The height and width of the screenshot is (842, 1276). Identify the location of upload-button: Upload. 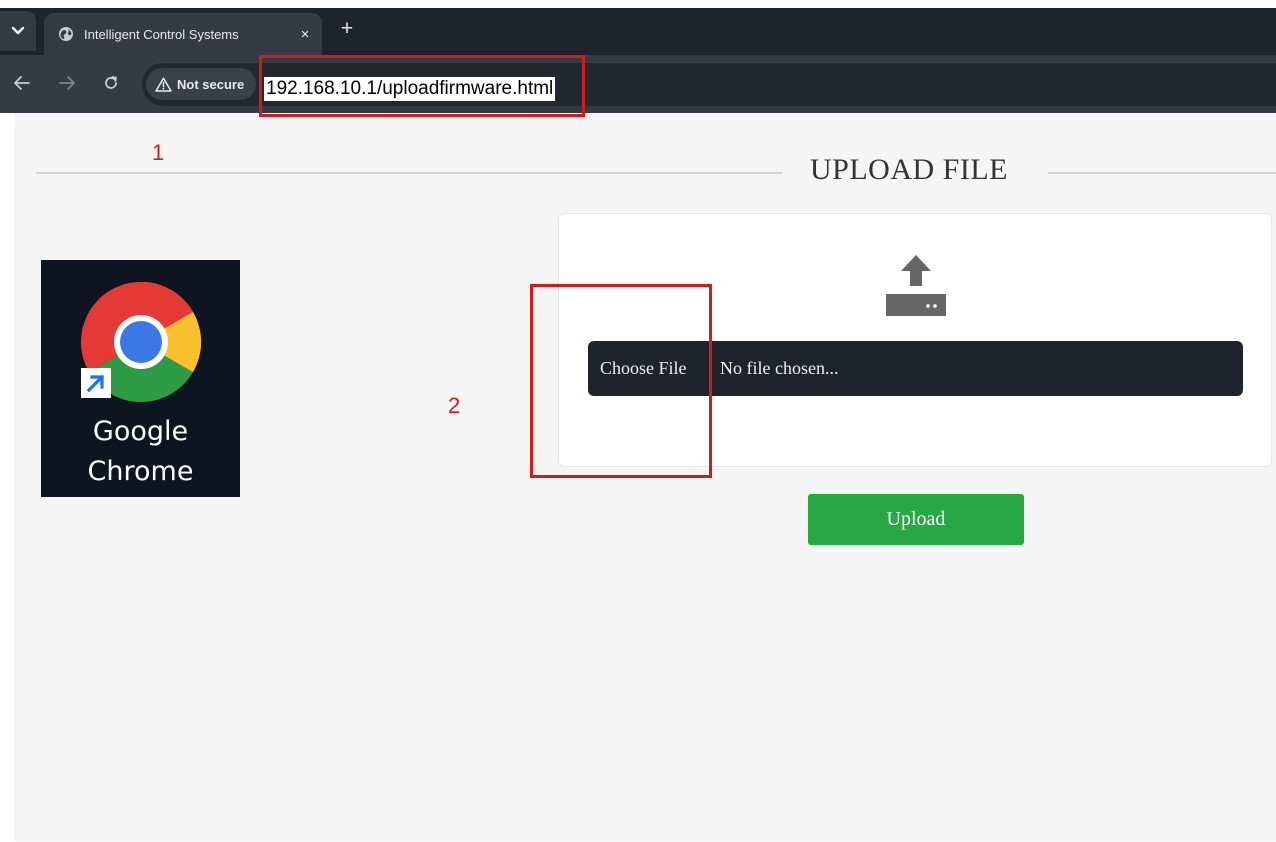
(916, 519).